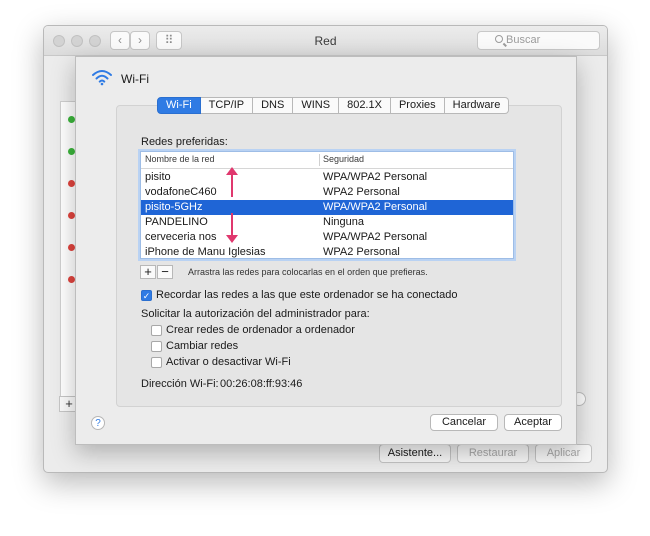 The width and height of the screenshot is (650, 536). Describe the element at coordinates (563, 453) in the screenshot. I see `apply-button: Aplicar` at that location.